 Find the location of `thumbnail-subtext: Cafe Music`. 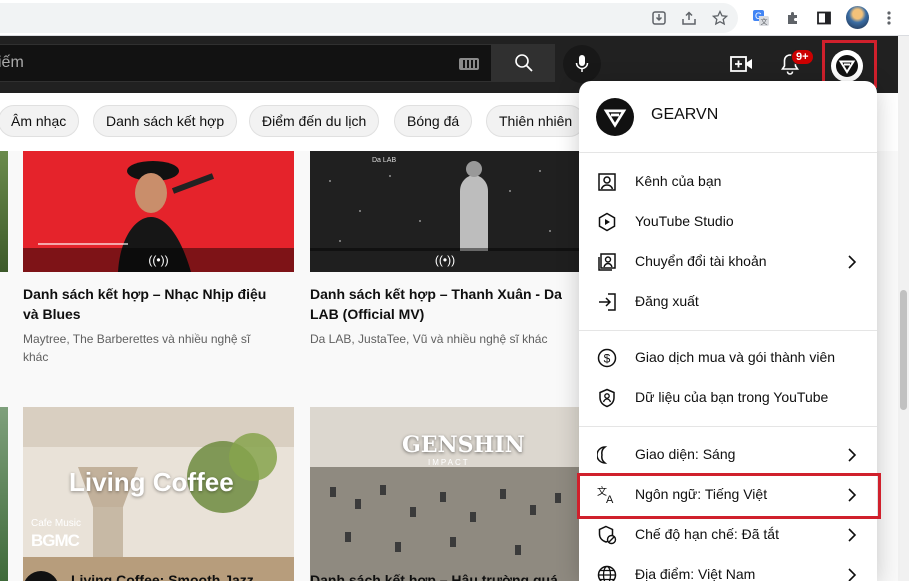

thumbnail-subtext: Cafe Music is located at coordinates (56, 523).